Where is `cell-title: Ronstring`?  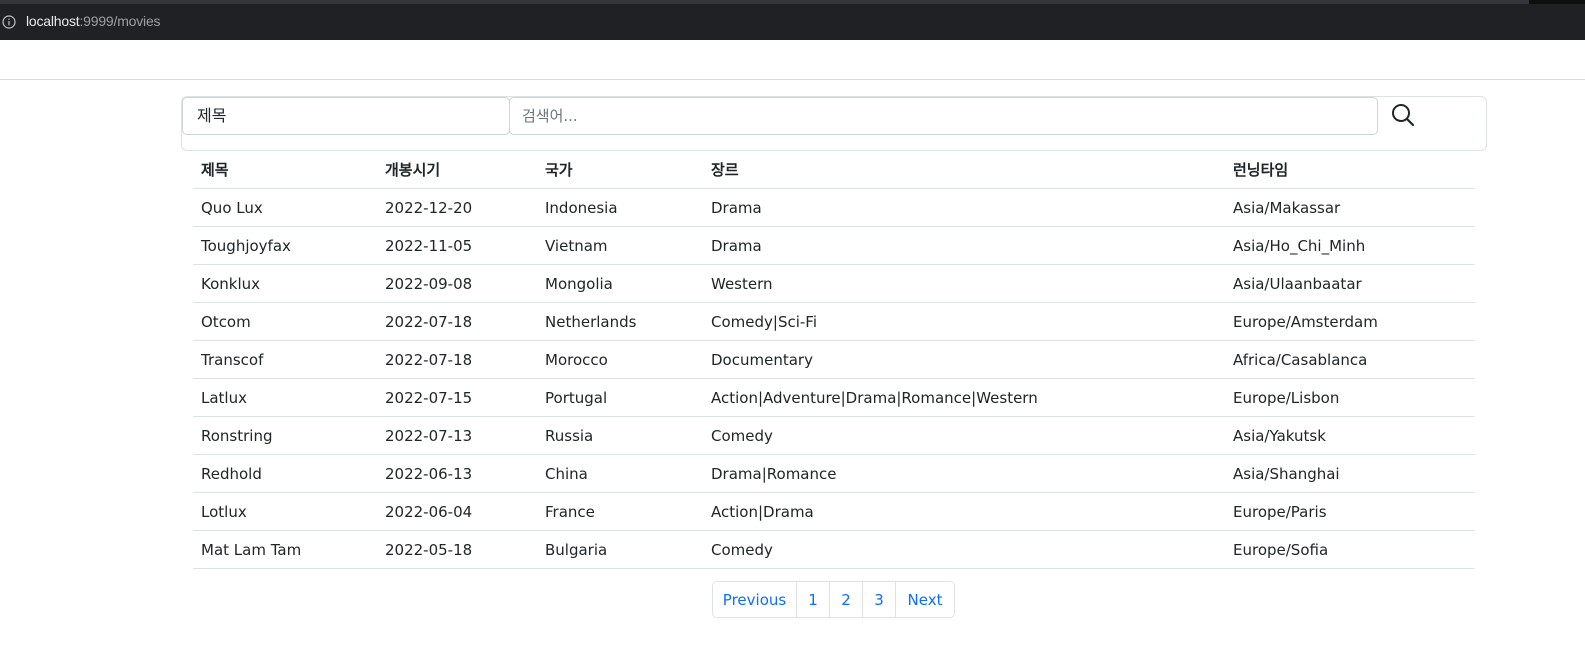 cell-title: Ronstring is located at coordinates (285, 435).